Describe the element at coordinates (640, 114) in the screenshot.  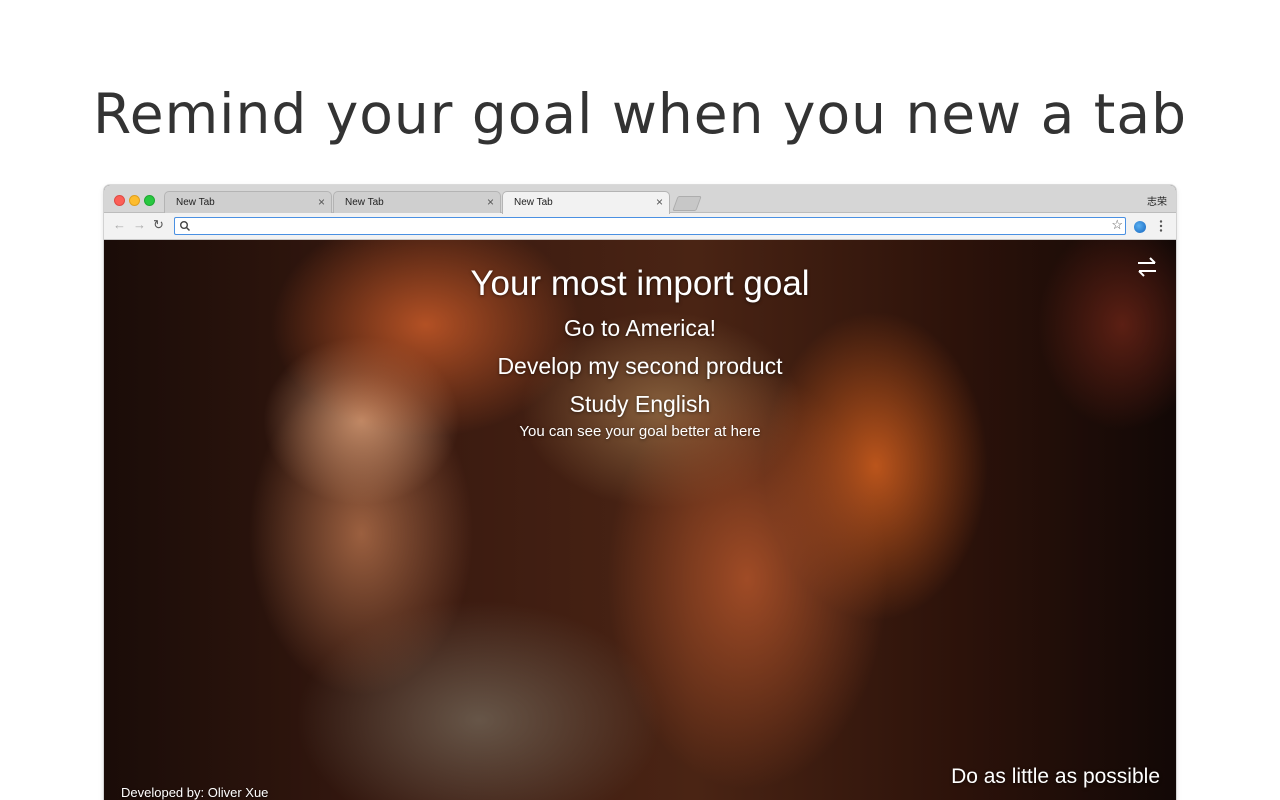
I see `headline: Remind your goal when you new a tab` at that location.